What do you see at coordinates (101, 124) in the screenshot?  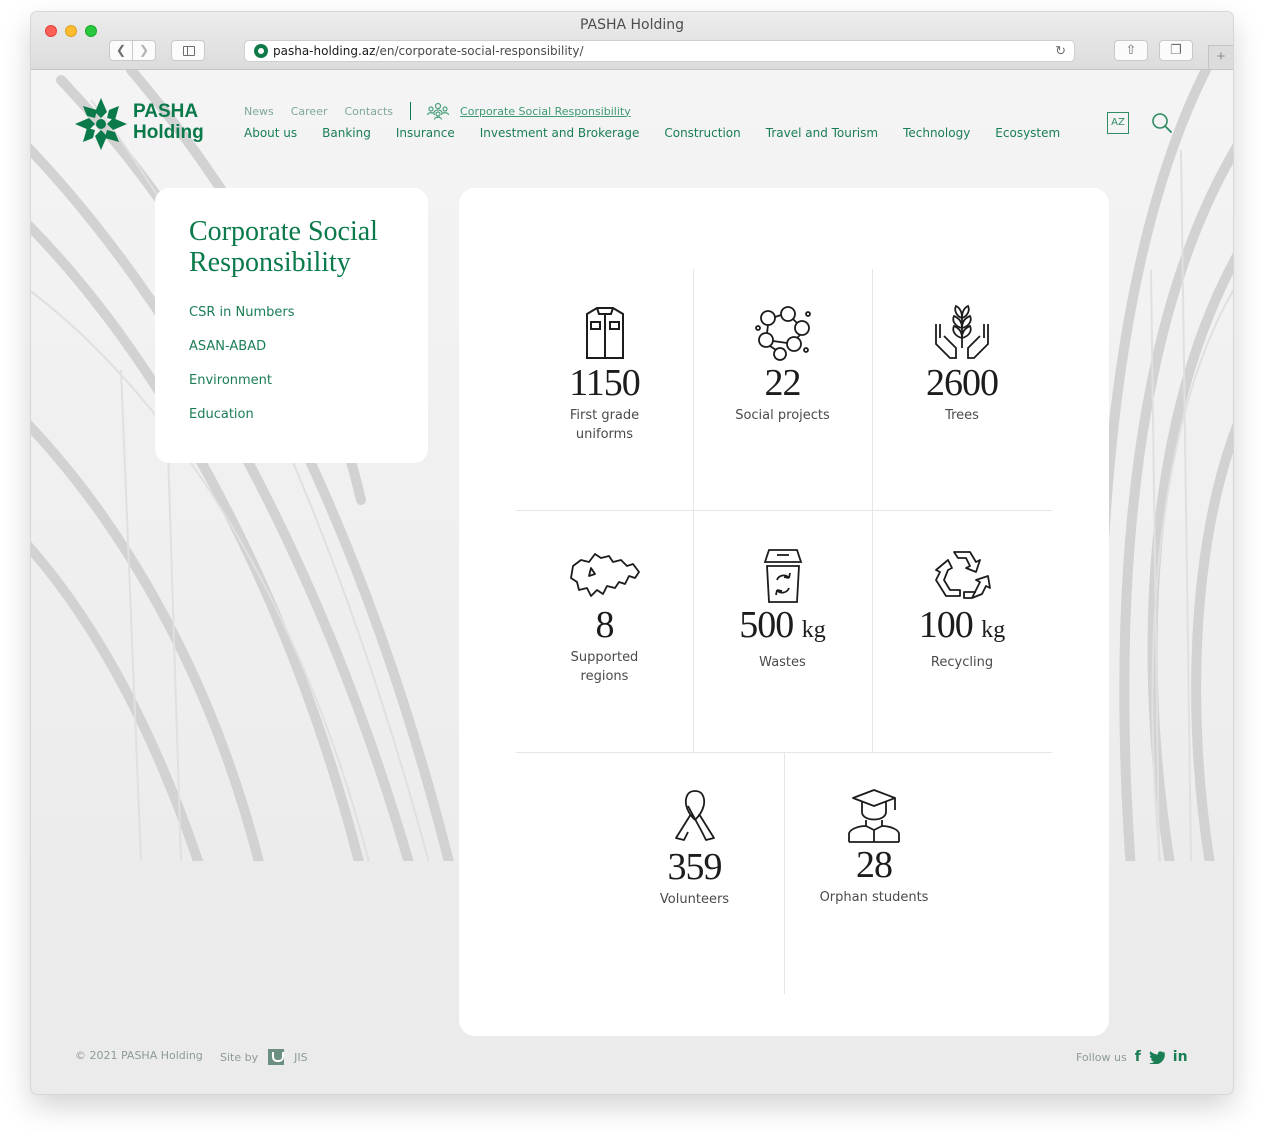 I see `logo-star-icon` at bounding box center [101, 124].